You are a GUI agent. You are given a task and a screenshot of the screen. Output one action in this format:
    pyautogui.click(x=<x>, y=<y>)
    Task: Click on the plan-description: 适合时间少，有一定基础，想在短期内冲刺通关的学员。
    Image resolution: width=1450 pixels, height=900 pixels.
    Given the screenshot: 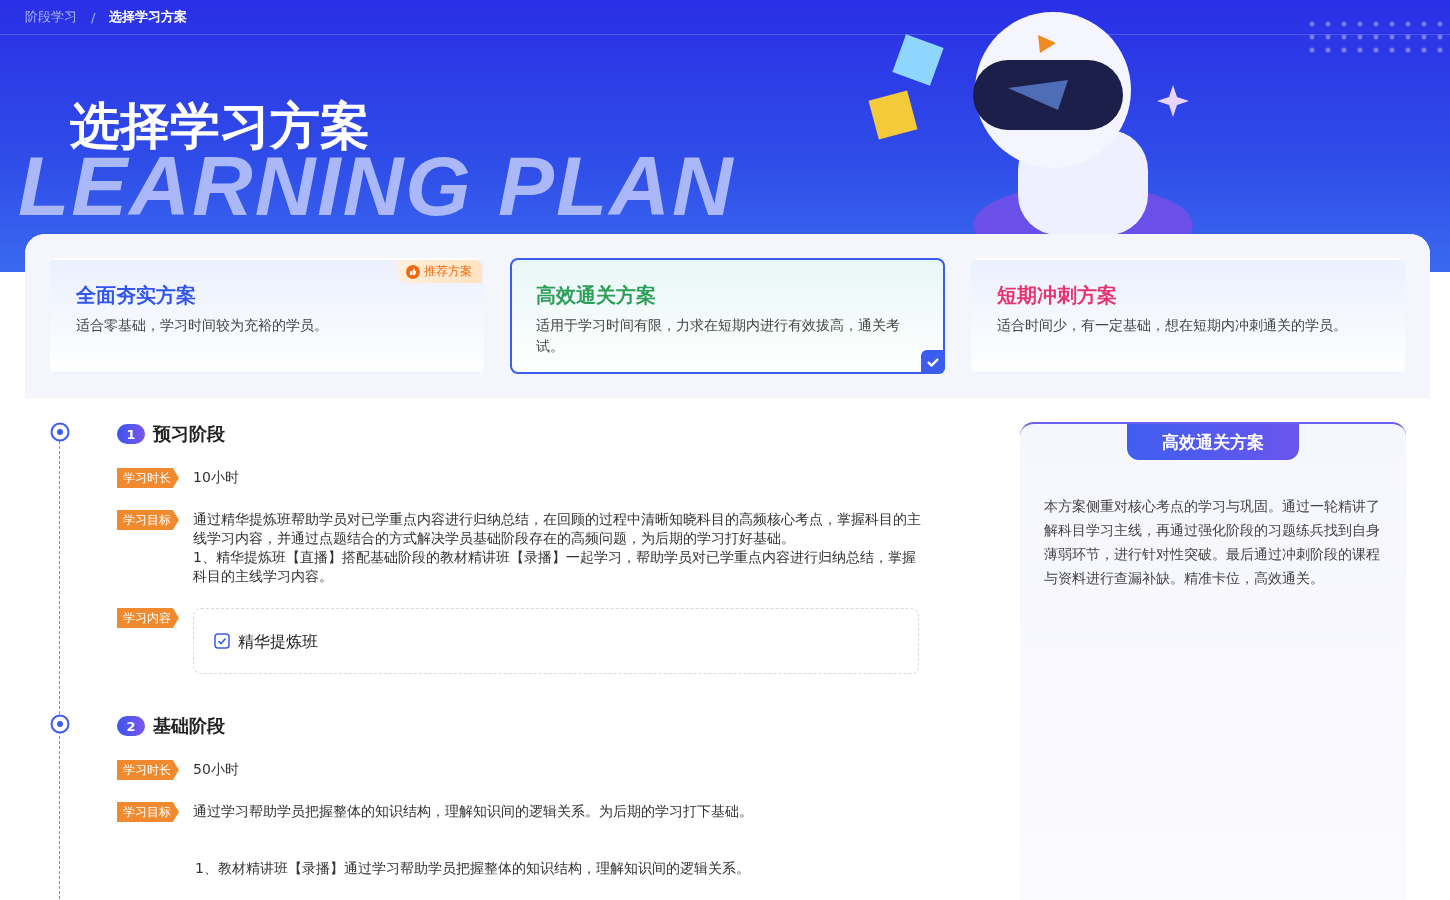 What is the action you would take?
    pyautogui.click(x=1172, y=325)
    